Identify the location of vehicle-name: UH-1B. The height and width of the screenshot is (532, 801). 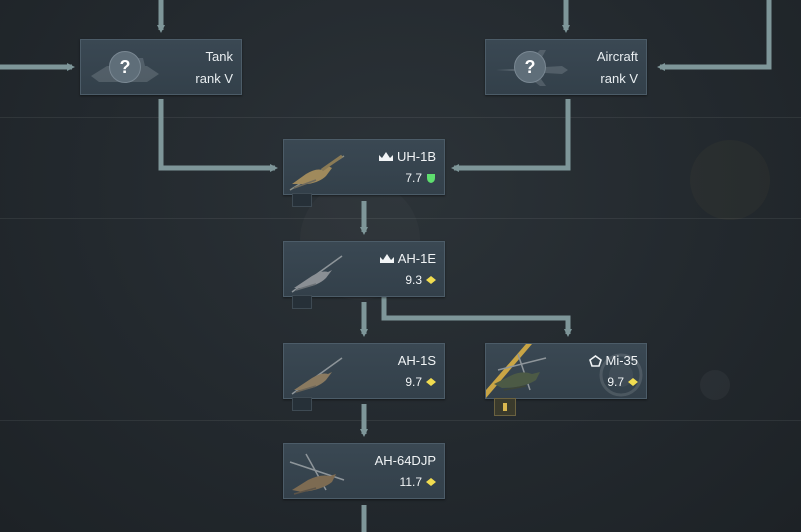
(407, 156).